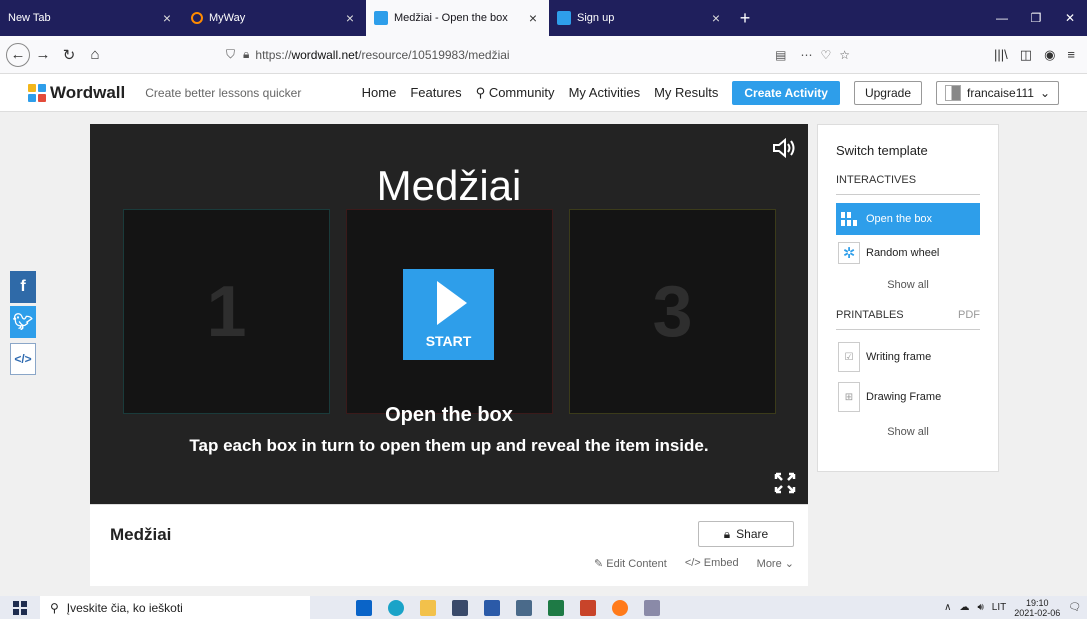 The height and width of the screenshot is (619, 1087). Describe the element at coordinates (599, 564) in the screenshot. I see `pencil-icon: ✎` at that location.